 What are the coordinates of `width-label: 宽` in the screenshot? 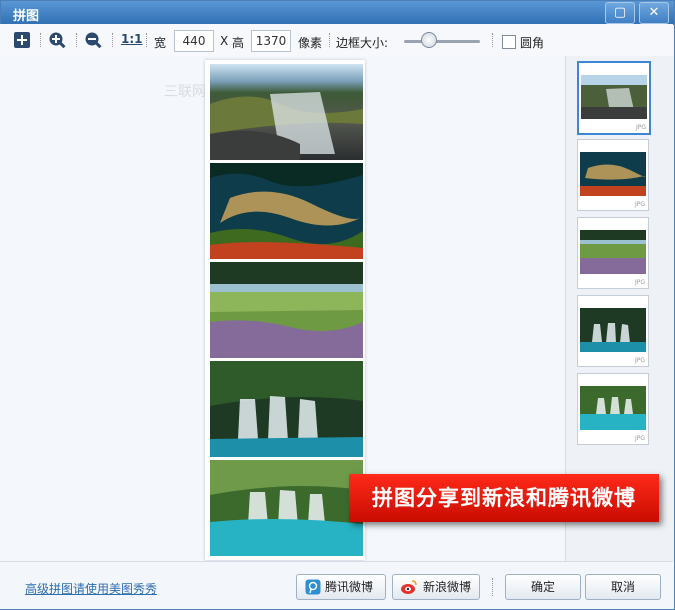 It's located at (160, 43).